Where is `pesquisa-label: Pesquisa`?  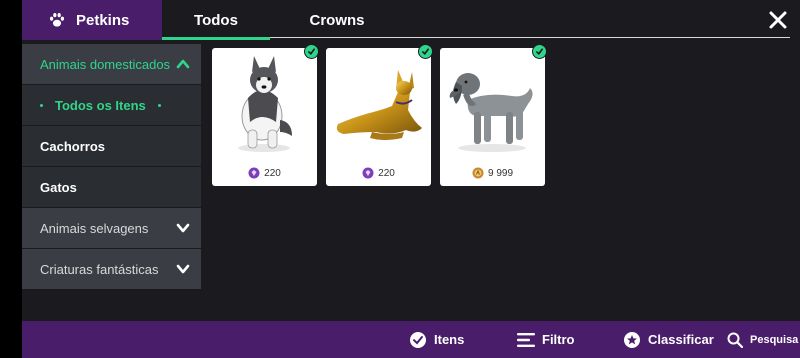 pesquisa-label: Pesquisa is located at coordinates (774, 339).